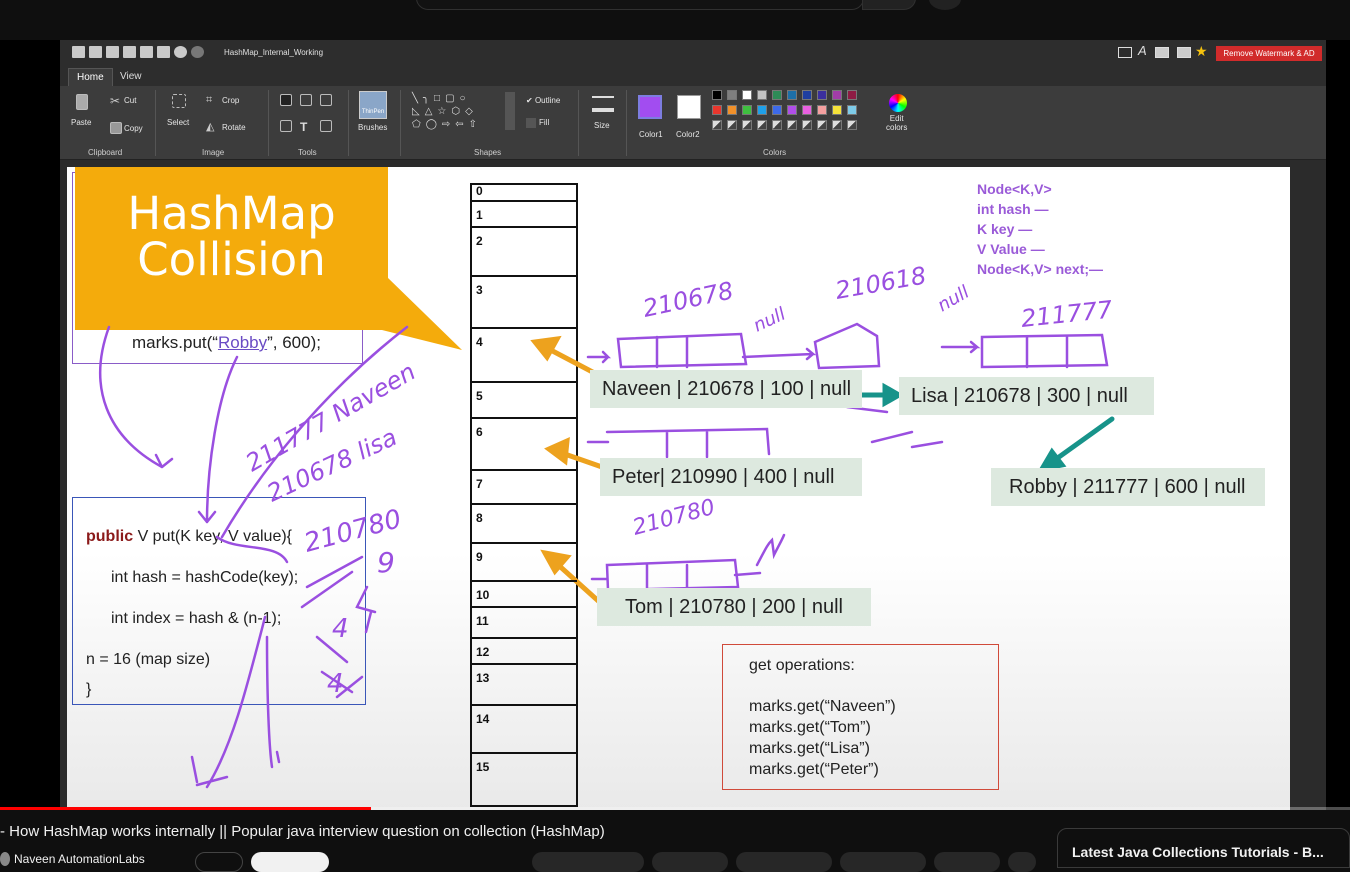 This screenshot has width=1350, height=872. Describe the element at coordinates (543, 100) in the screenshot. I see `outline-option: ✔ Outline` at that location.